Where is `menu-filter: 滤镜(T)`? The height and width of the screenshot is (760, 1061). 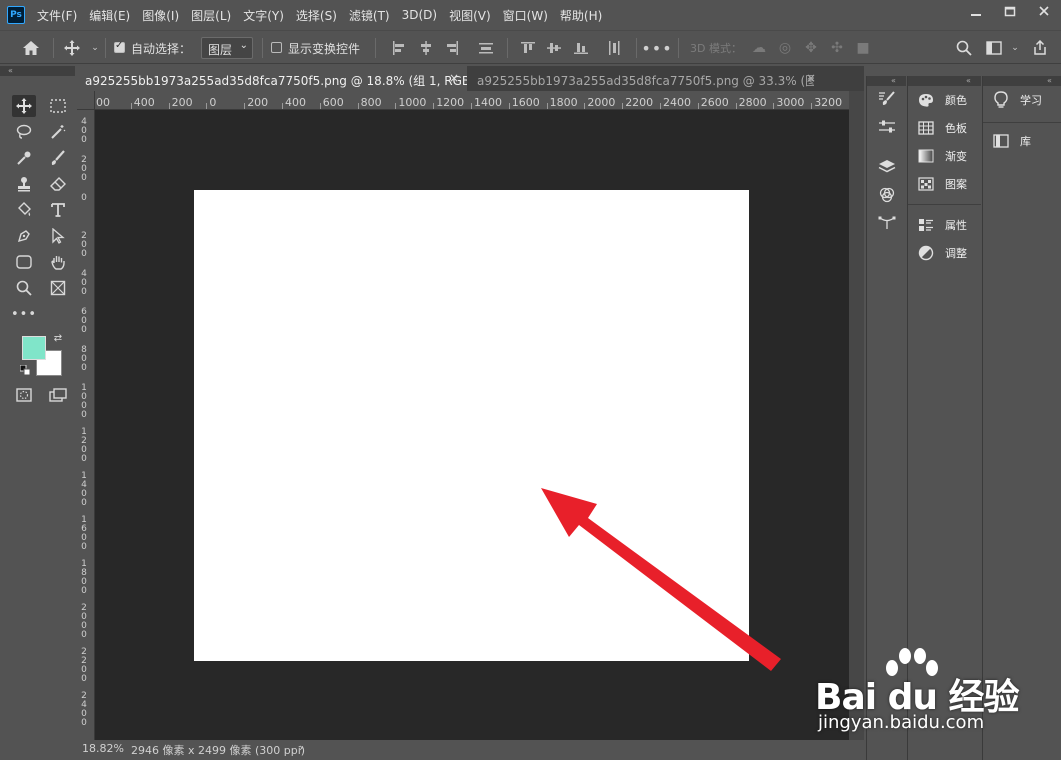 menu-filter: 滤镜(T) is located at coordinates (369, 15).